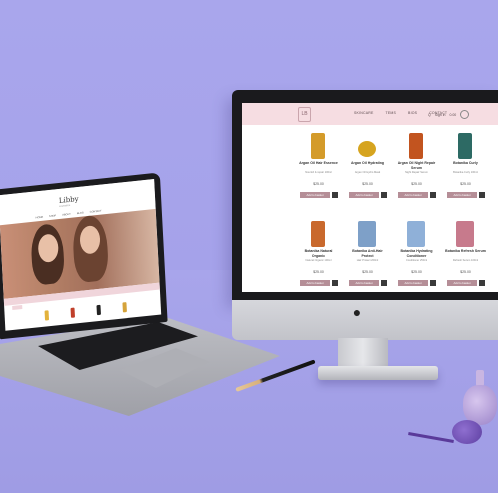  I want to click on product-name: Botanika Anti-Hair Protect, so click(367, 253).